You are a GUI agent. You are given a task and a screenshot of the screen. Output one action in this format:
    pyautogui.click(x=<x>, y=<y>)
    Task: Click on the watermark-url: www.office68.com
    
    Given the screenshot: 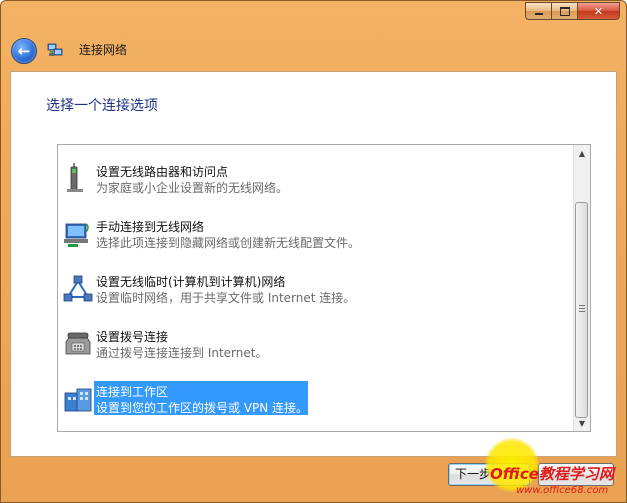 What is the action you would take?
    pyautogui.click(x=562, y=490)
    